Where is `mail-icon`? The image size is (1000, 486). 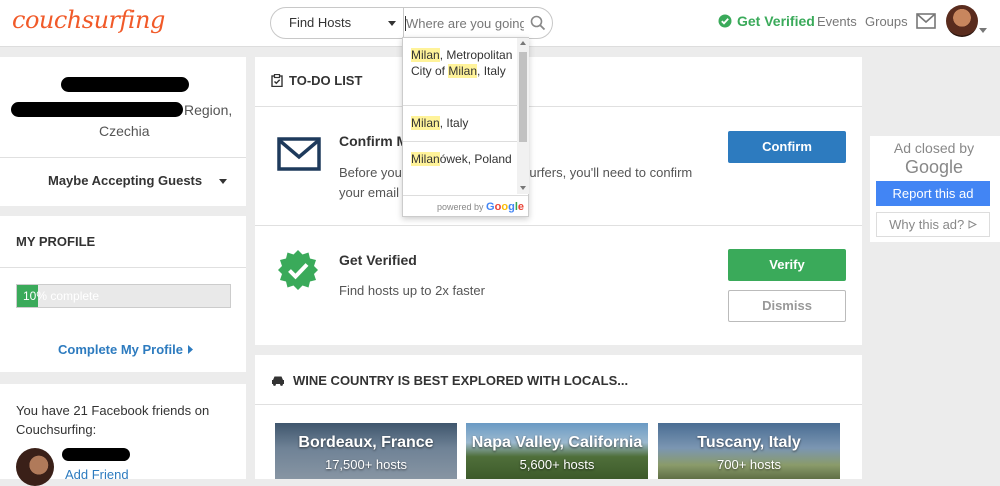 mail-icon is located at coordinates (926, 21).